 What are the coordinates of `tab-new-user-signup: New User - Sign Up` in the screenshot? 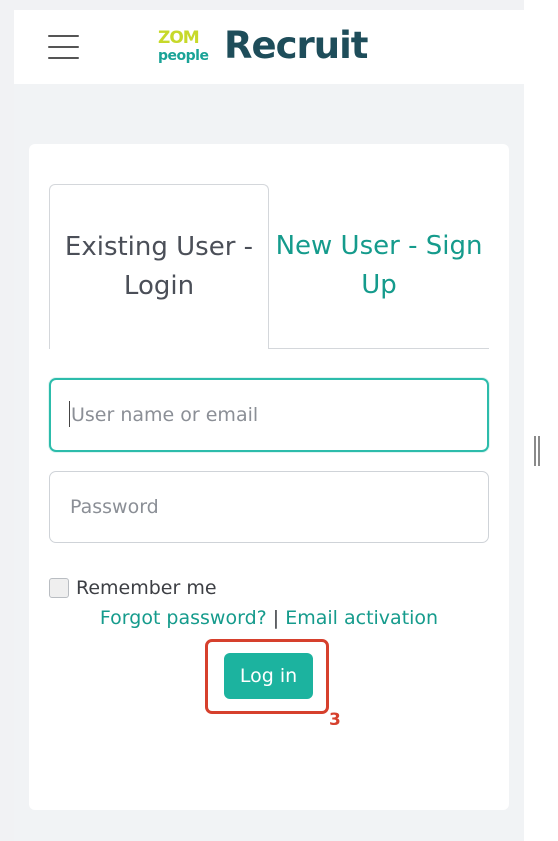 It's located at (379, 266).